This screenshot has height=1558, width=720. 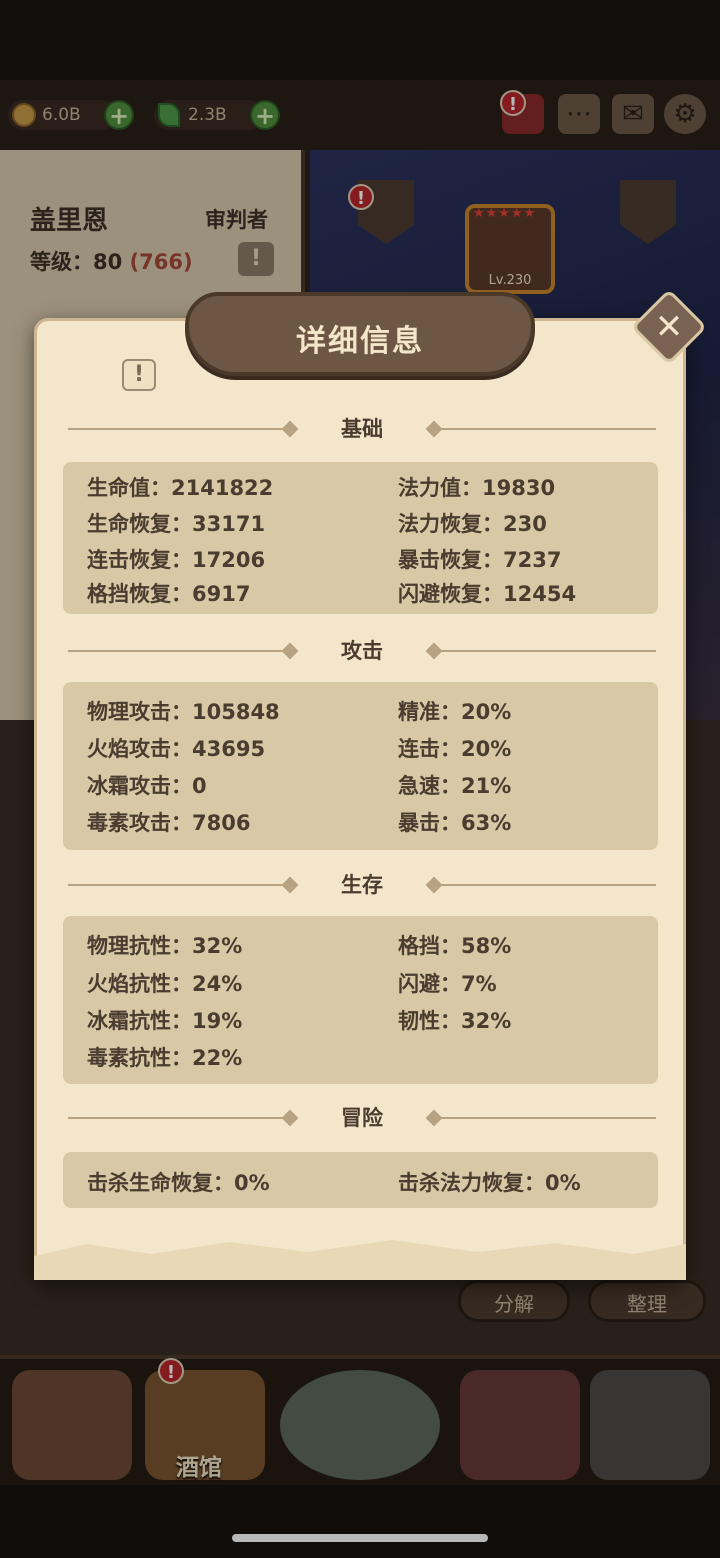 What do you see at coordinates (165, 984) in the screenshot?
I see `stat-fire-resist: 火焰抗性：24%` at bounding box center [165, 984].